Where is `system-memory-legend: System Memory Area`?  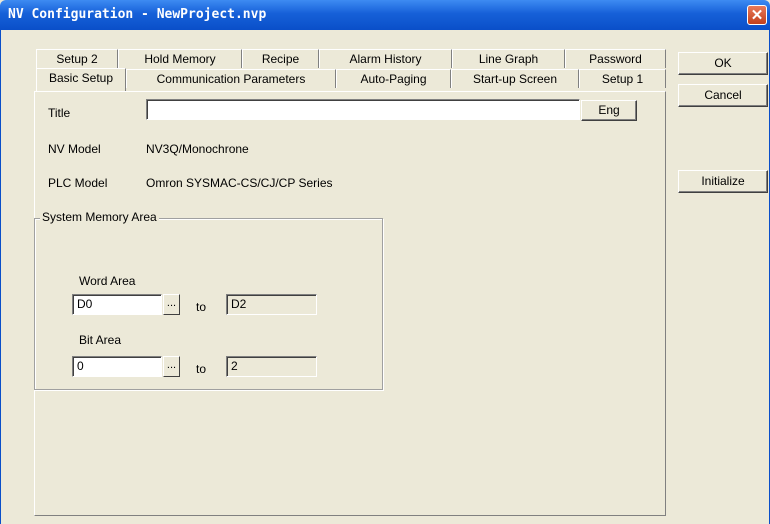 system-memory-legend: System Memory Area is located at coordinates (99, 217).